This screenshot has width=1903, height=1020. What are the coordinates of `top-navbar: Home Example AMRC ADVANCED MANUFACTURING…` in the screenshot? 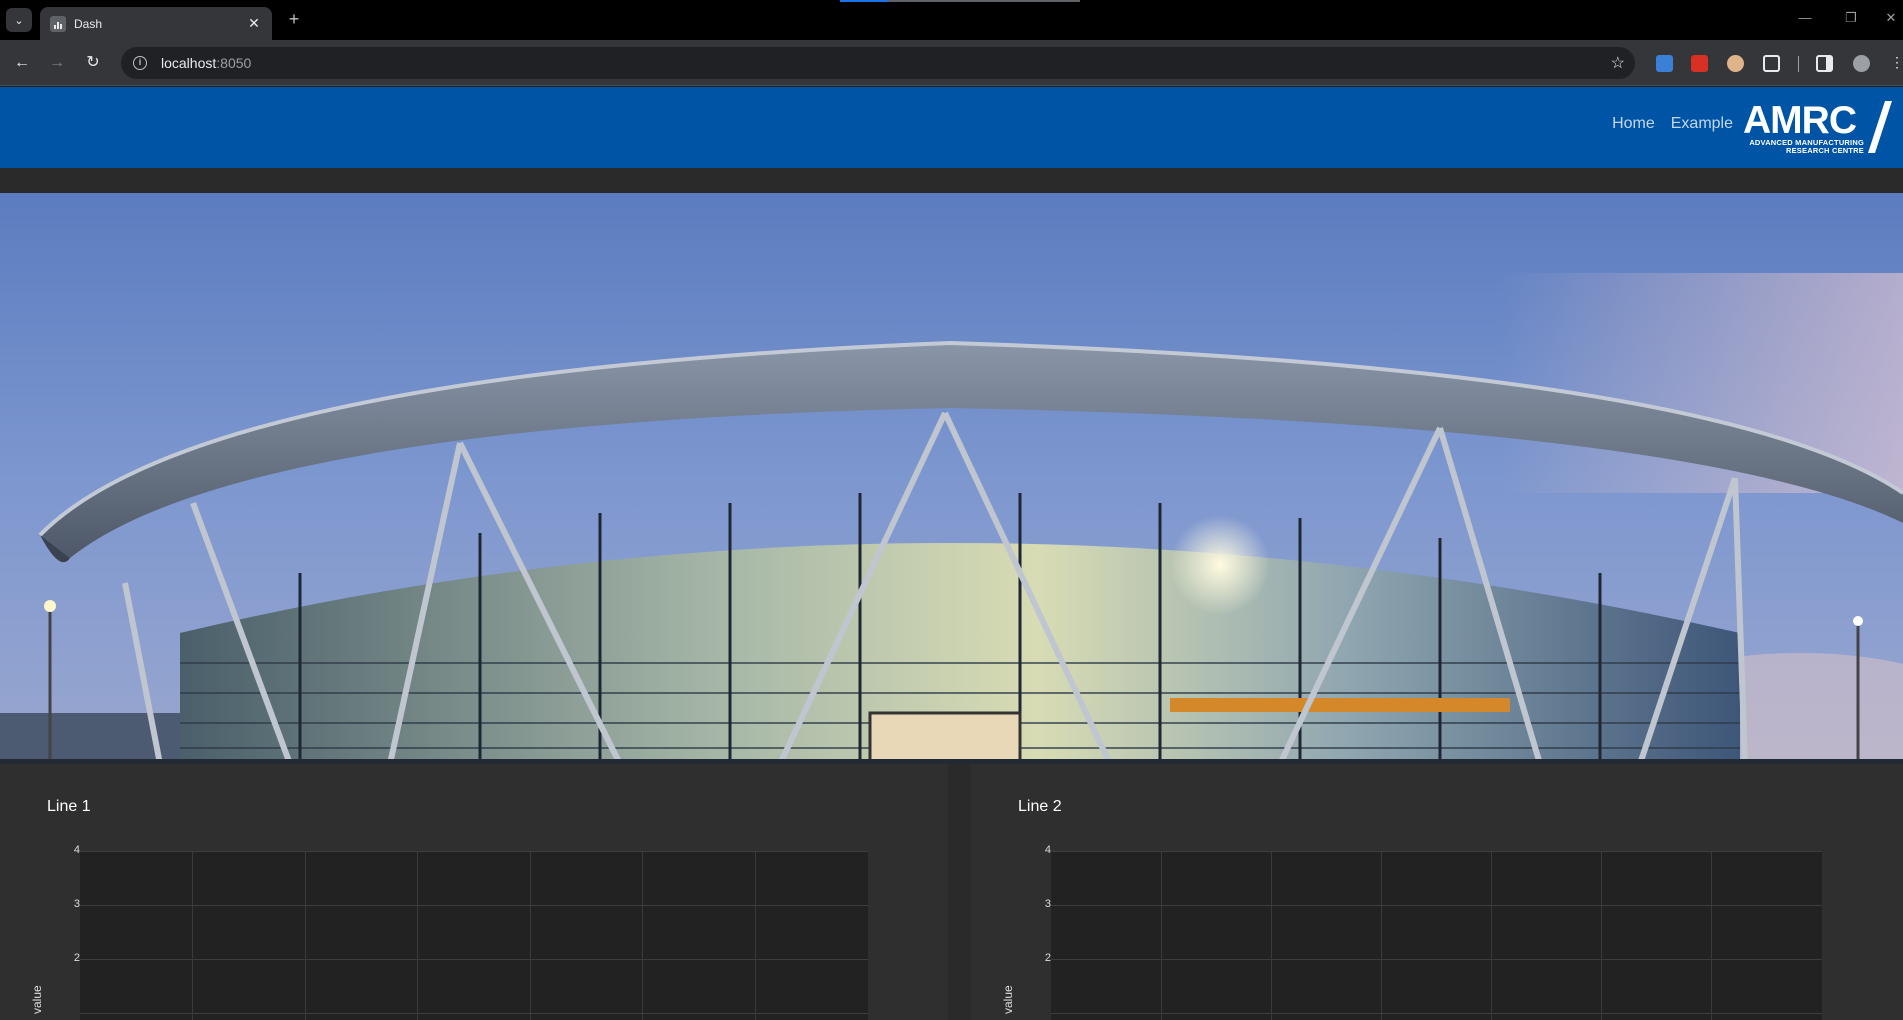 It's located at (951, 127).